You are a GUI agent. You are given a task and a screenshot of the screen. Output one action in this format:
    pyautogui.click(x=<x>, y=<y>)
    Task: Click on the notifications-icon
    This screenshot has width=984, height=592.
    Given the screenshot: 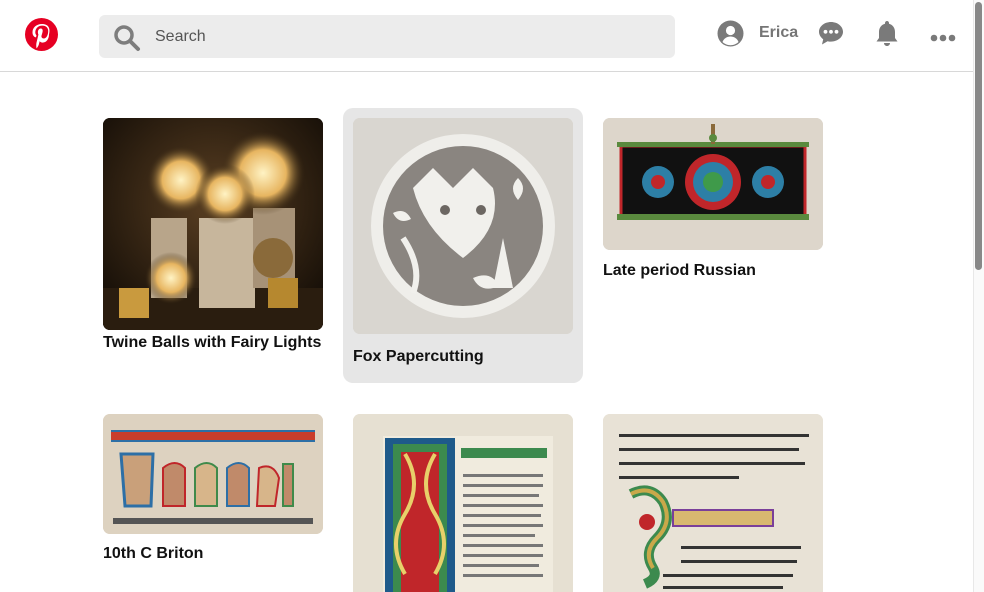 What is the action you would take?
    pyautogui.click(x=887, y=35)
    